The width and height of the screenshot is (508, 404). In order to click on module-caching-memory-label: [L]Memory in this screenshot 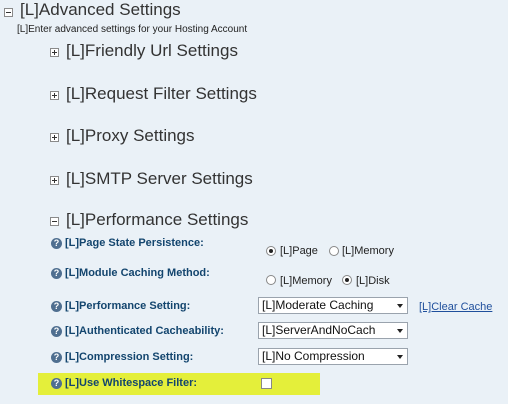, I will do `click(306, 281)`.